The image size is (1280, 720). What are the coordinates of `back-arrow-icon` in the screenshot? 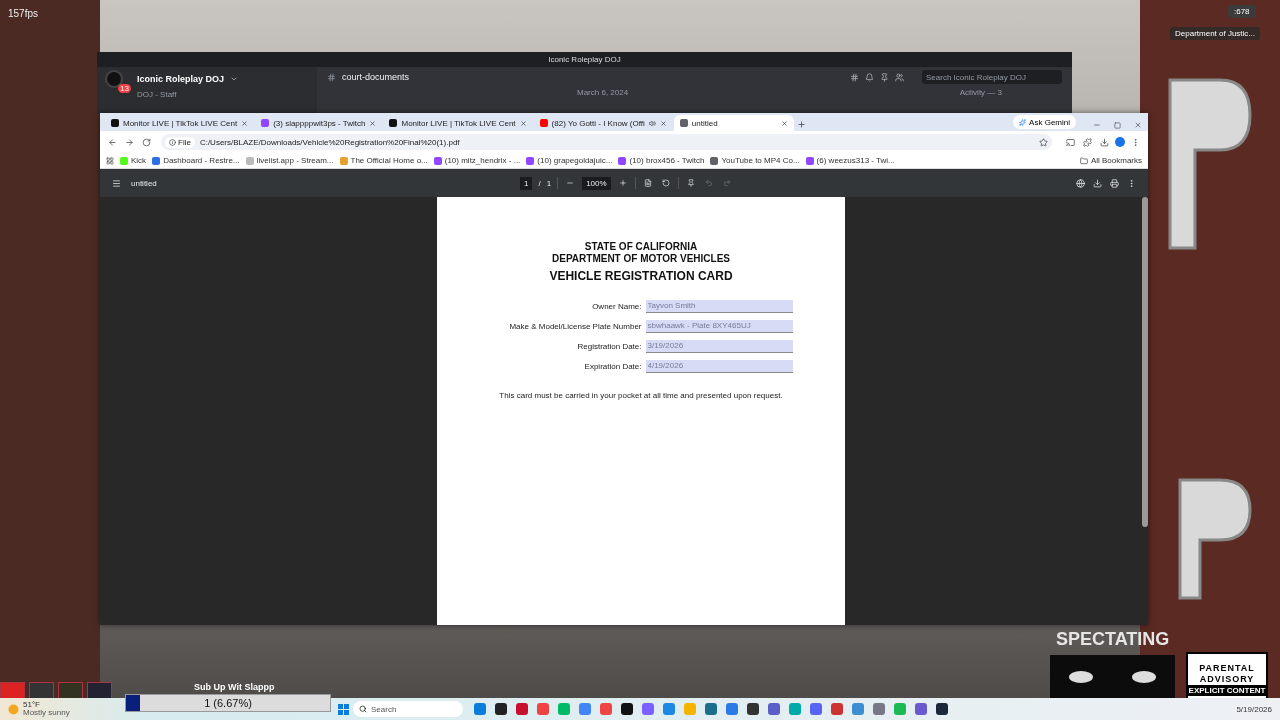 It's located at (112, 142).